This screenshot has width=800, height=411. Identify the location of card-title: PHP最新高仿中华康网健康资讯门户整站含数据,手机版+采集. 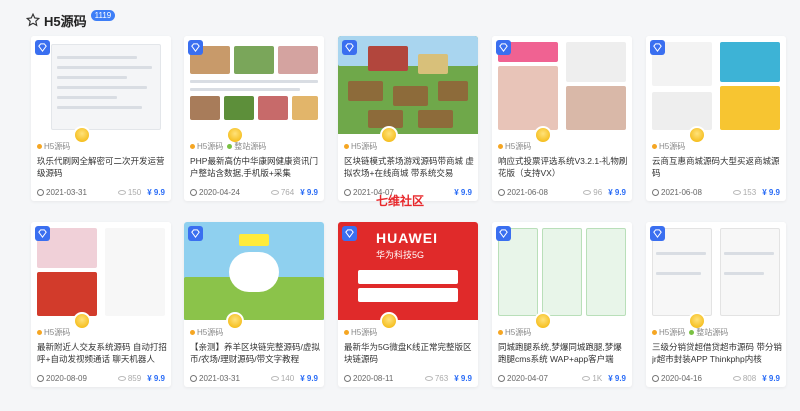
(255, 167).